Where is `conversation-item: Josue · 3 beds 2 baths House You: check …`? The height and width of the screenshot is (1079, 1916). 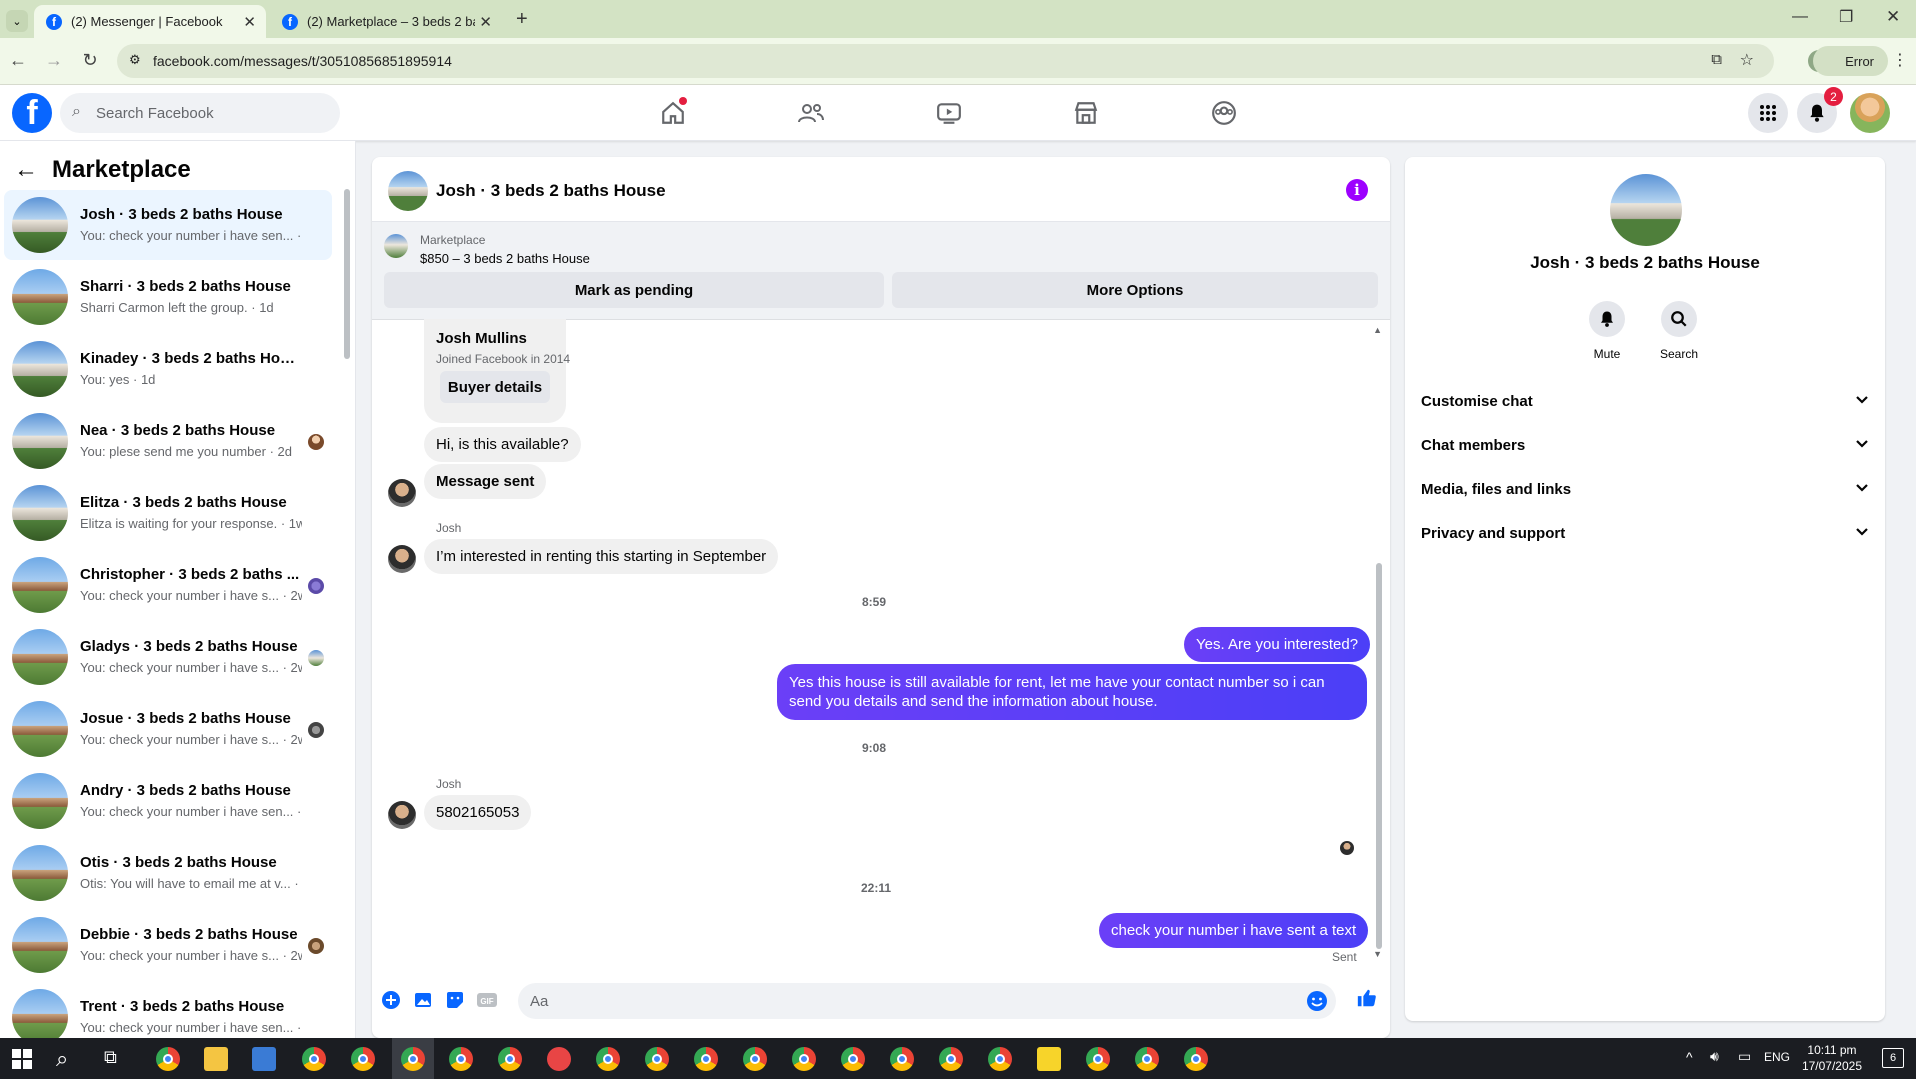
conversation-item: Josue · 3 beds 2 baths House You: check … is located at coordinates (168, 729).